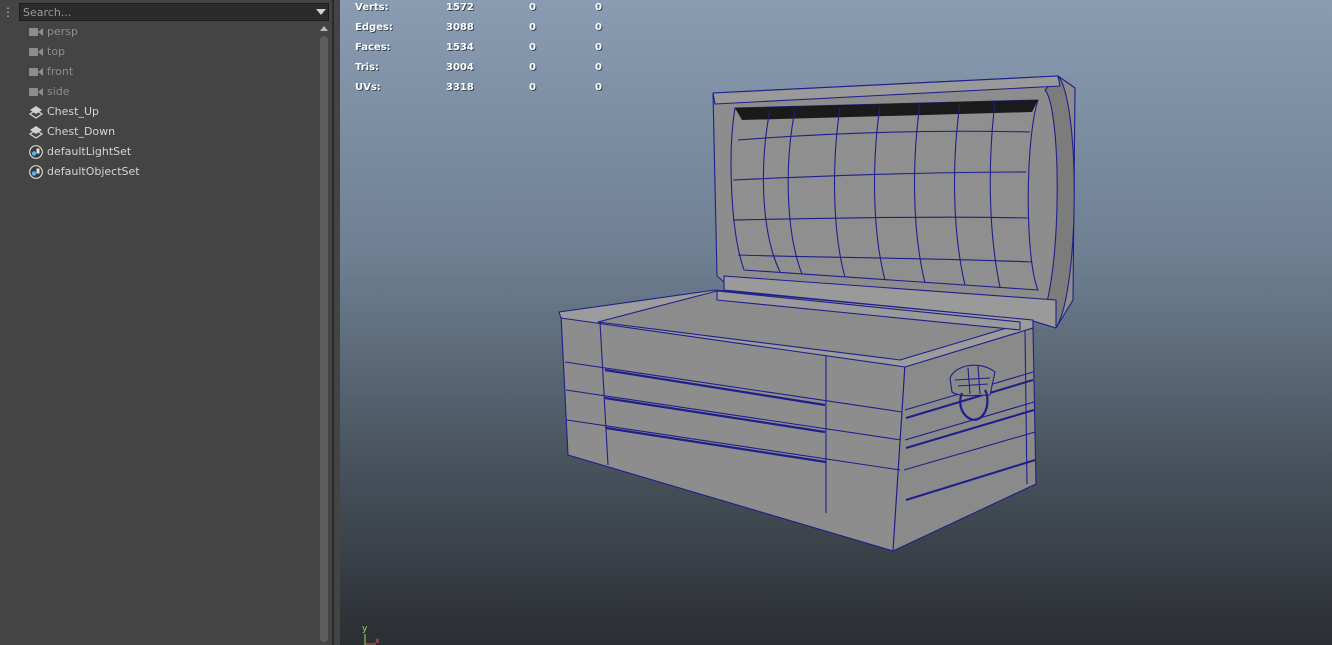 This screenshot has width=1332, height=645. I want to click on hud-row-faces: Faces: 1534 0 0, so click(505, 52).